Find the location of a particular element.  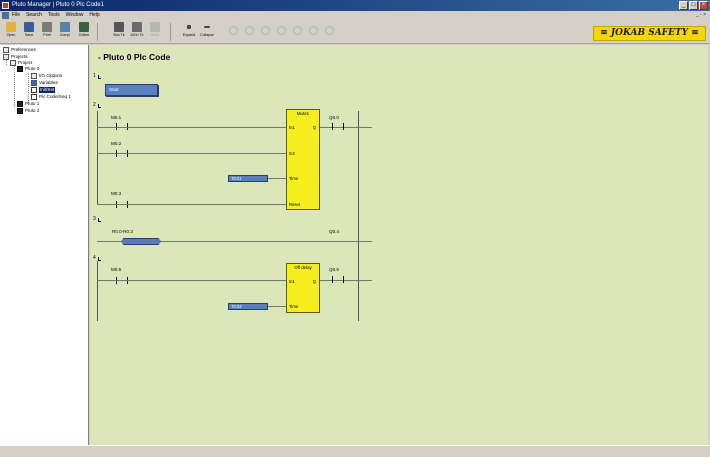

save-label: Save is located at coordinates (29, 35).